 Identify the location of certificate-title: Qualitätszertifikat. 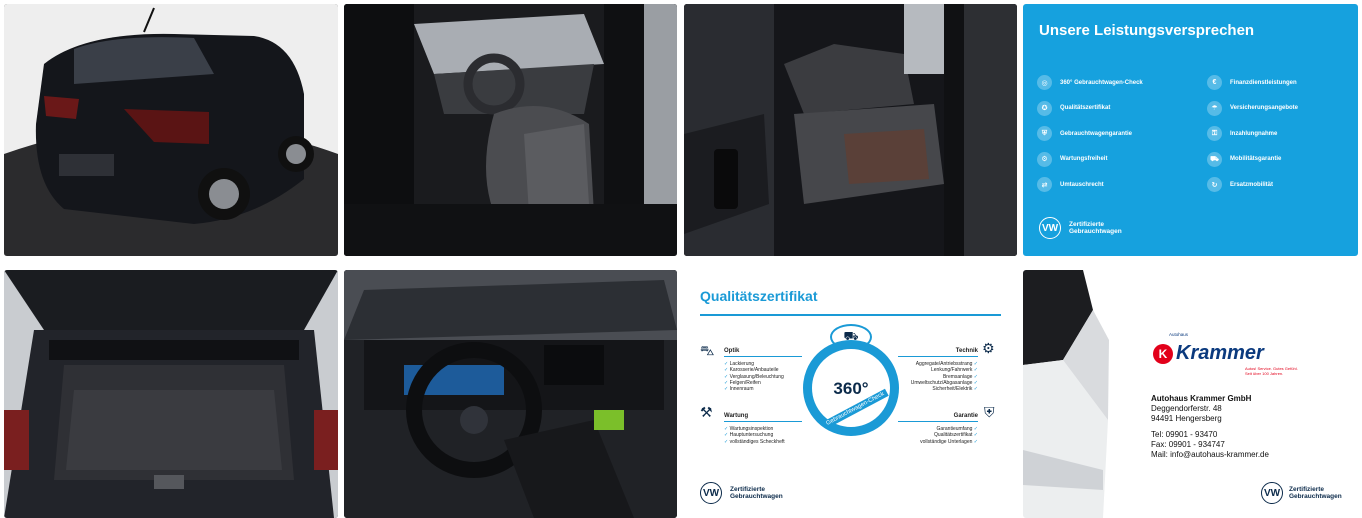
(759, 296).